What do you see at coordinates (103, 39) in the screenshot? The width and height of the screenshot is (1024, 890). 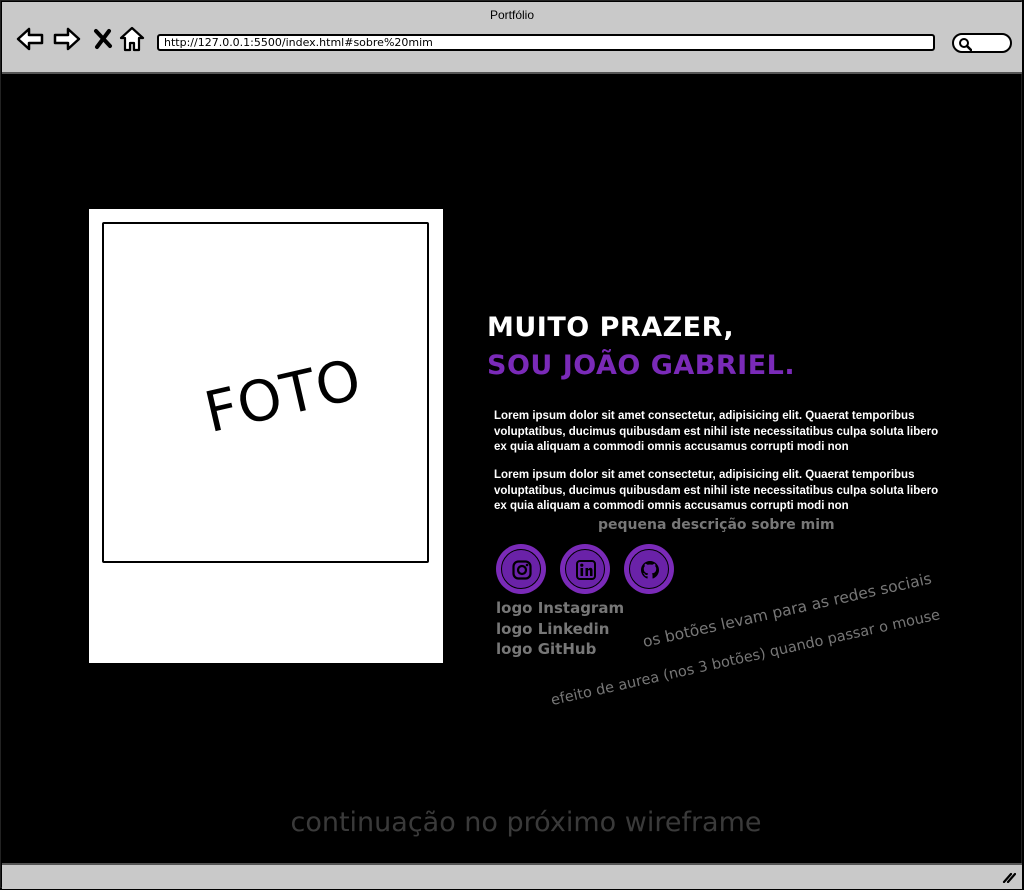 I see `close-x-icon` at bounding box center [103, 39].